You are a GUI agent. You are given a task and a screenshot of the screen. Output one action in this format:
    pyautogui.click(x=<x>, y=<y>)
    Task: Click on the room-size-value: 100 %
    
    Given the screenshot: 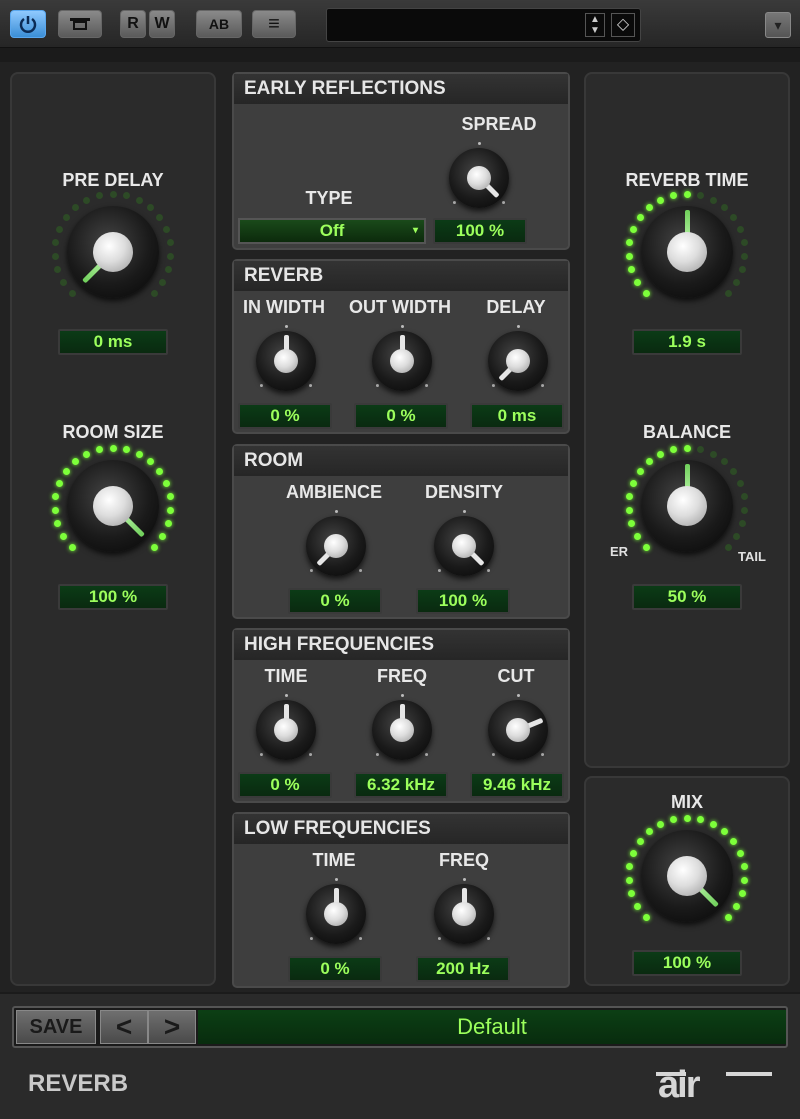 What is the action you would take?
    pyautogui.click(x=113, y=597)
    